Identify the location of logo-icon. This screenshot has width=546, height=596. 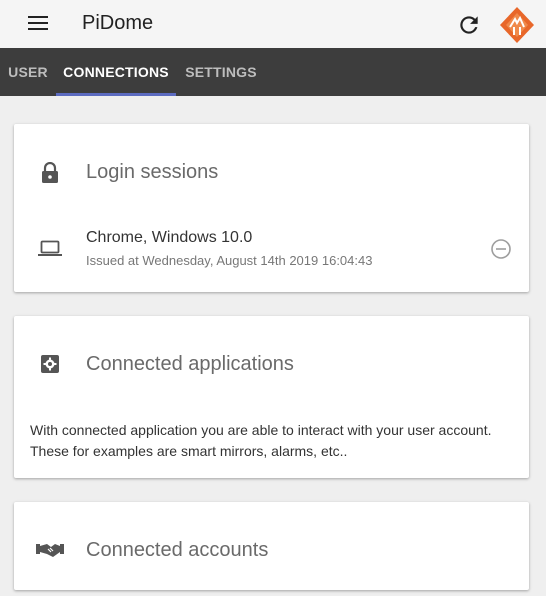
(517, 25).